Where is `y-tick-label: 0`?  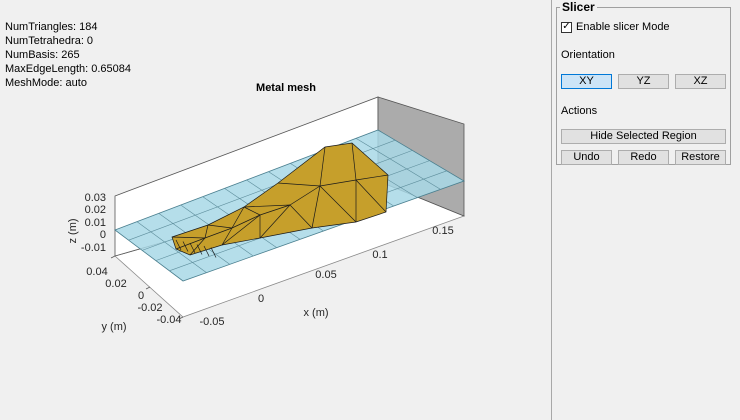
y-tick-label: 0 is located at coordinates (141, 296).